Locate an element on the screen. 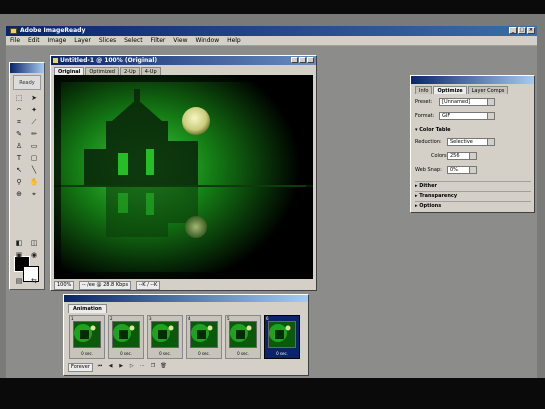 This screenshot has width=545, height=409. menu-layer: Layer is located at coordinates (82, 40).